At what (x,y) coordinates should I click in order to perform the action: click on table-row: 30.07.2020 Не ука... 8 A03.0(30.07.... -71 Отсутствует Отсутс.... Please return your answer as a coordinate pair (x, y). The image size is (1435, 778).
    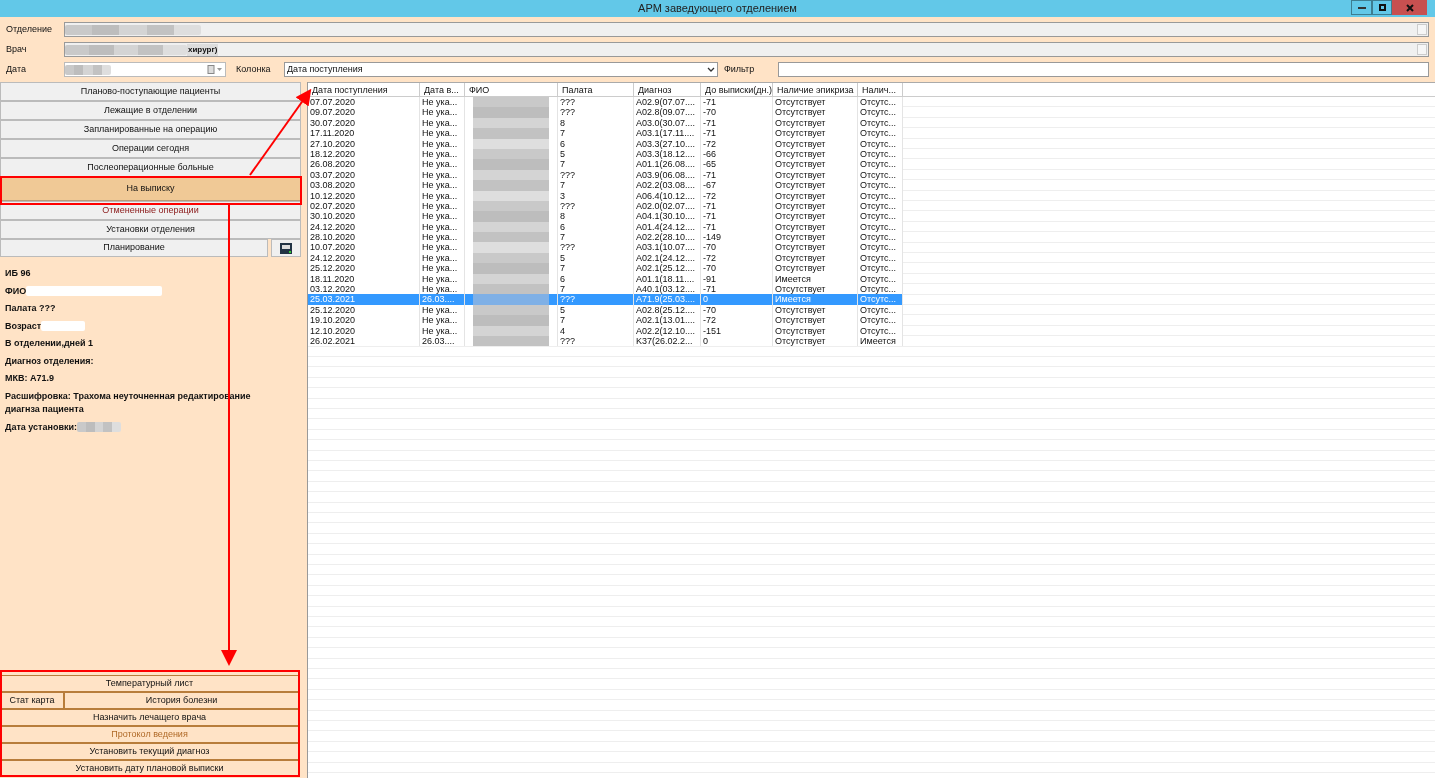
    Looking at the image, I should click on (605, 123).